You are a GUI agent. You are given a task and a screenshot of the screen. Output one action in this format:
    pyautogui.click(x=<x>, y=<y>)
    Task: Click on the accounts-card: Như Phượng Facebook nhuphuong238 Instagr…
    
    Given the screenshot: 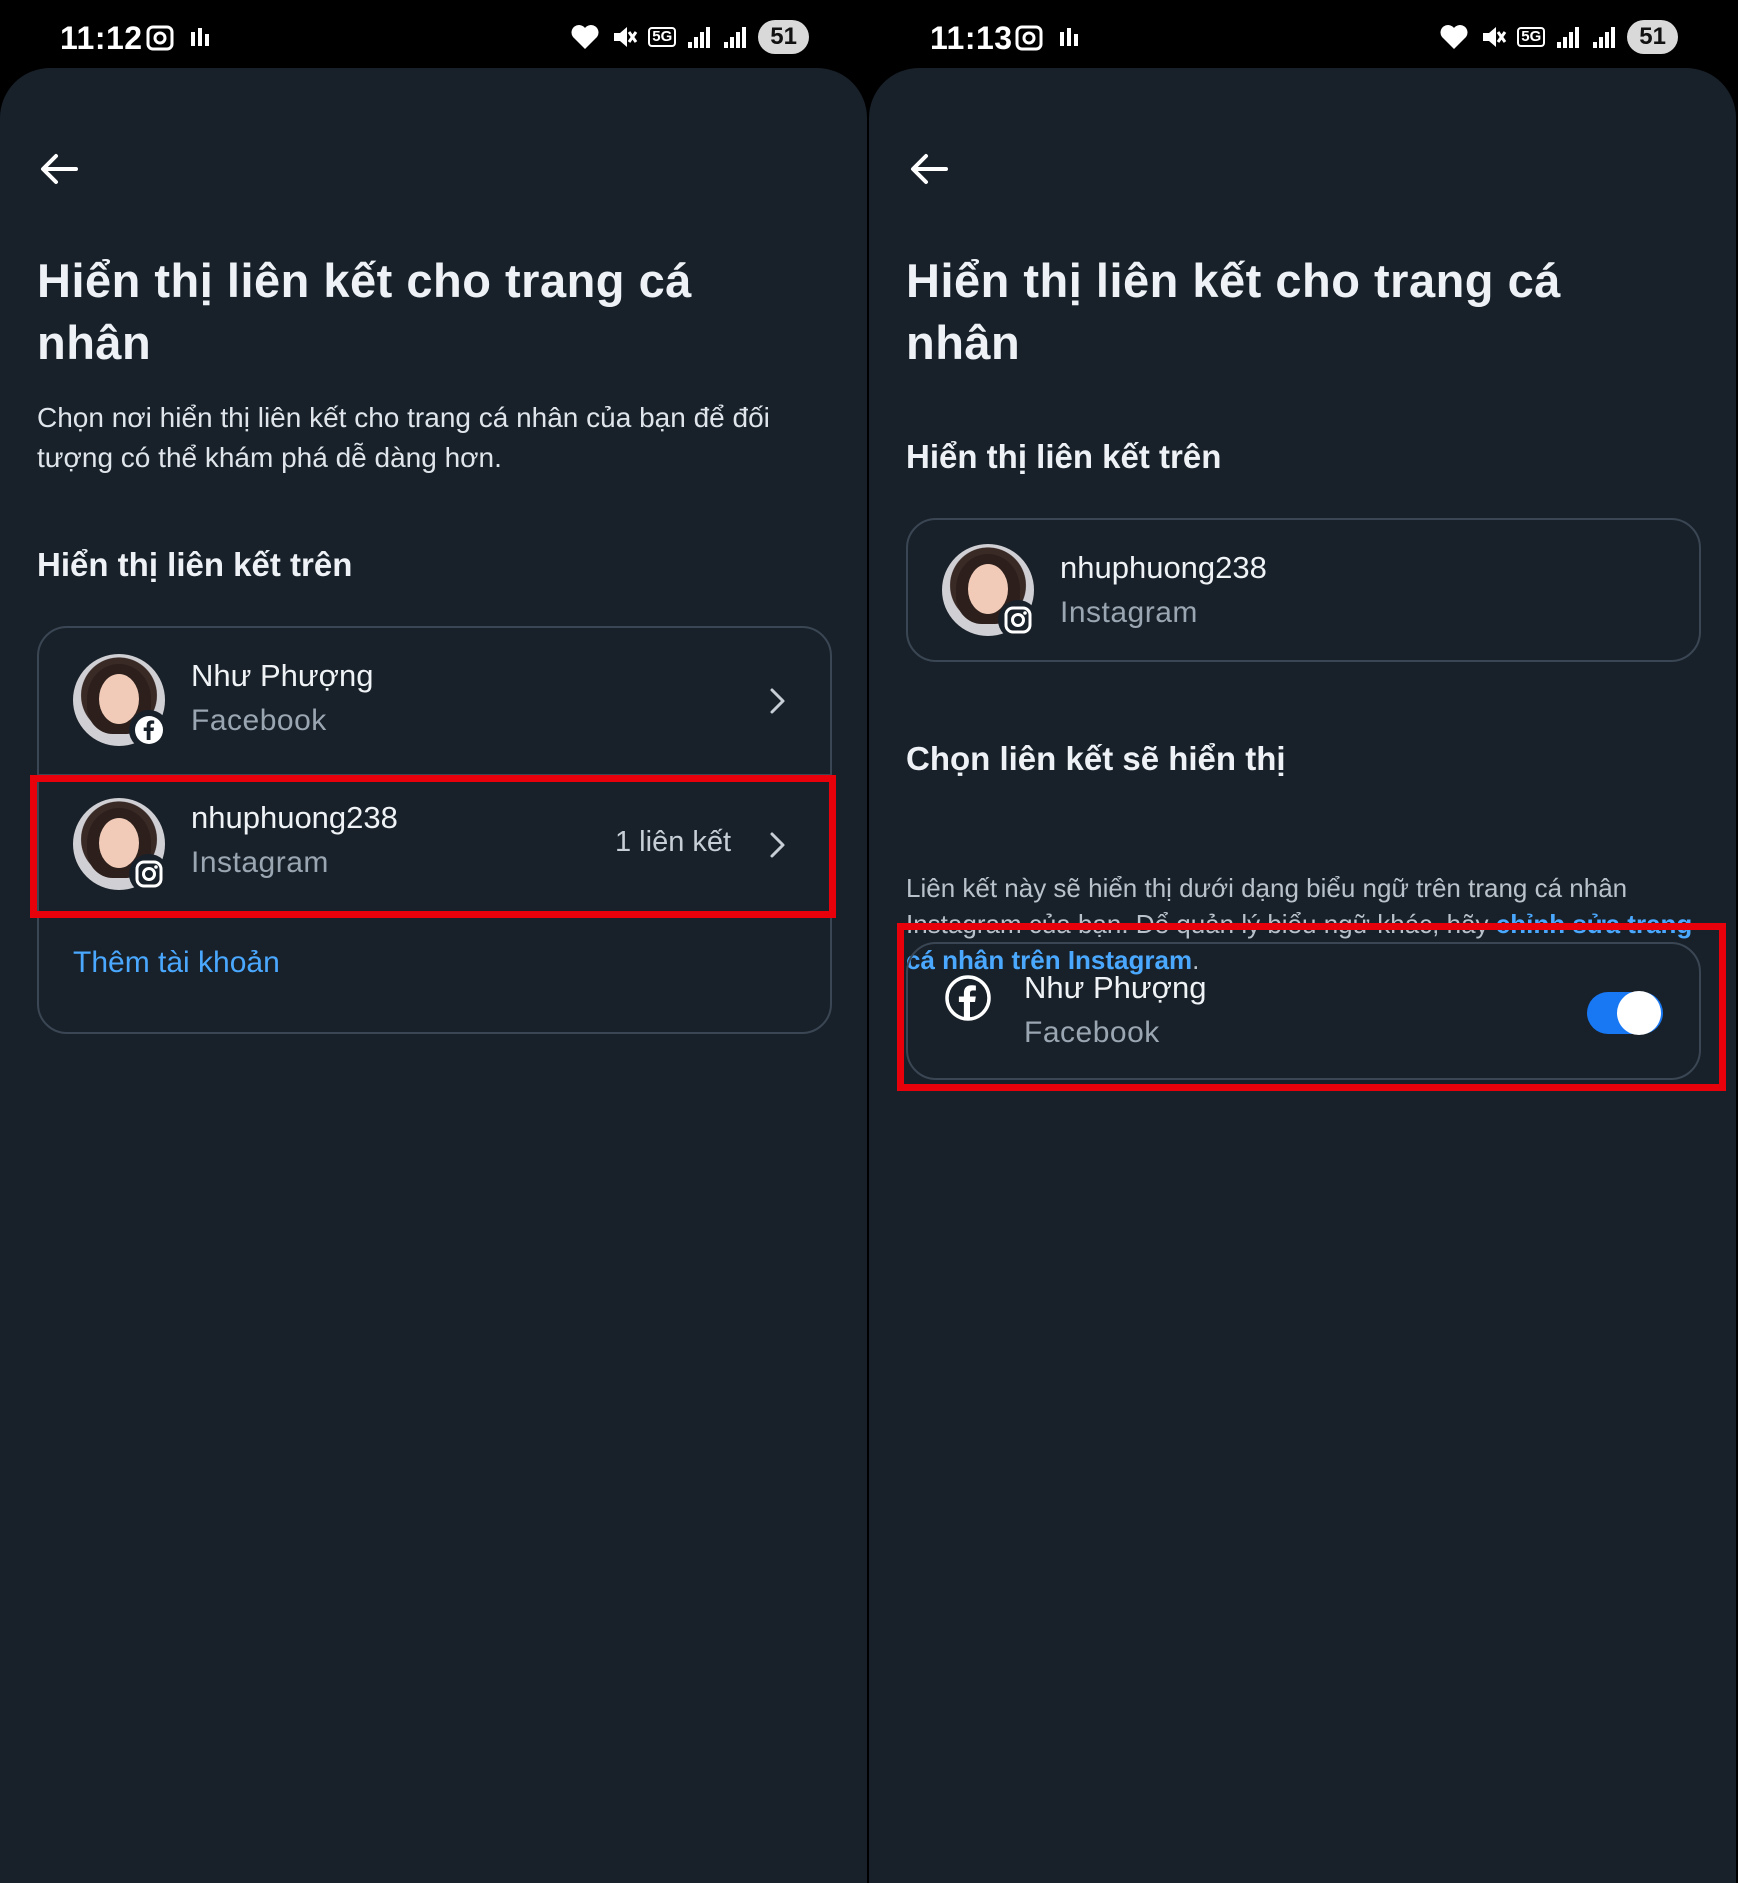 What is the action you would take?
    pyautogui.click(x=434, y=830)
    